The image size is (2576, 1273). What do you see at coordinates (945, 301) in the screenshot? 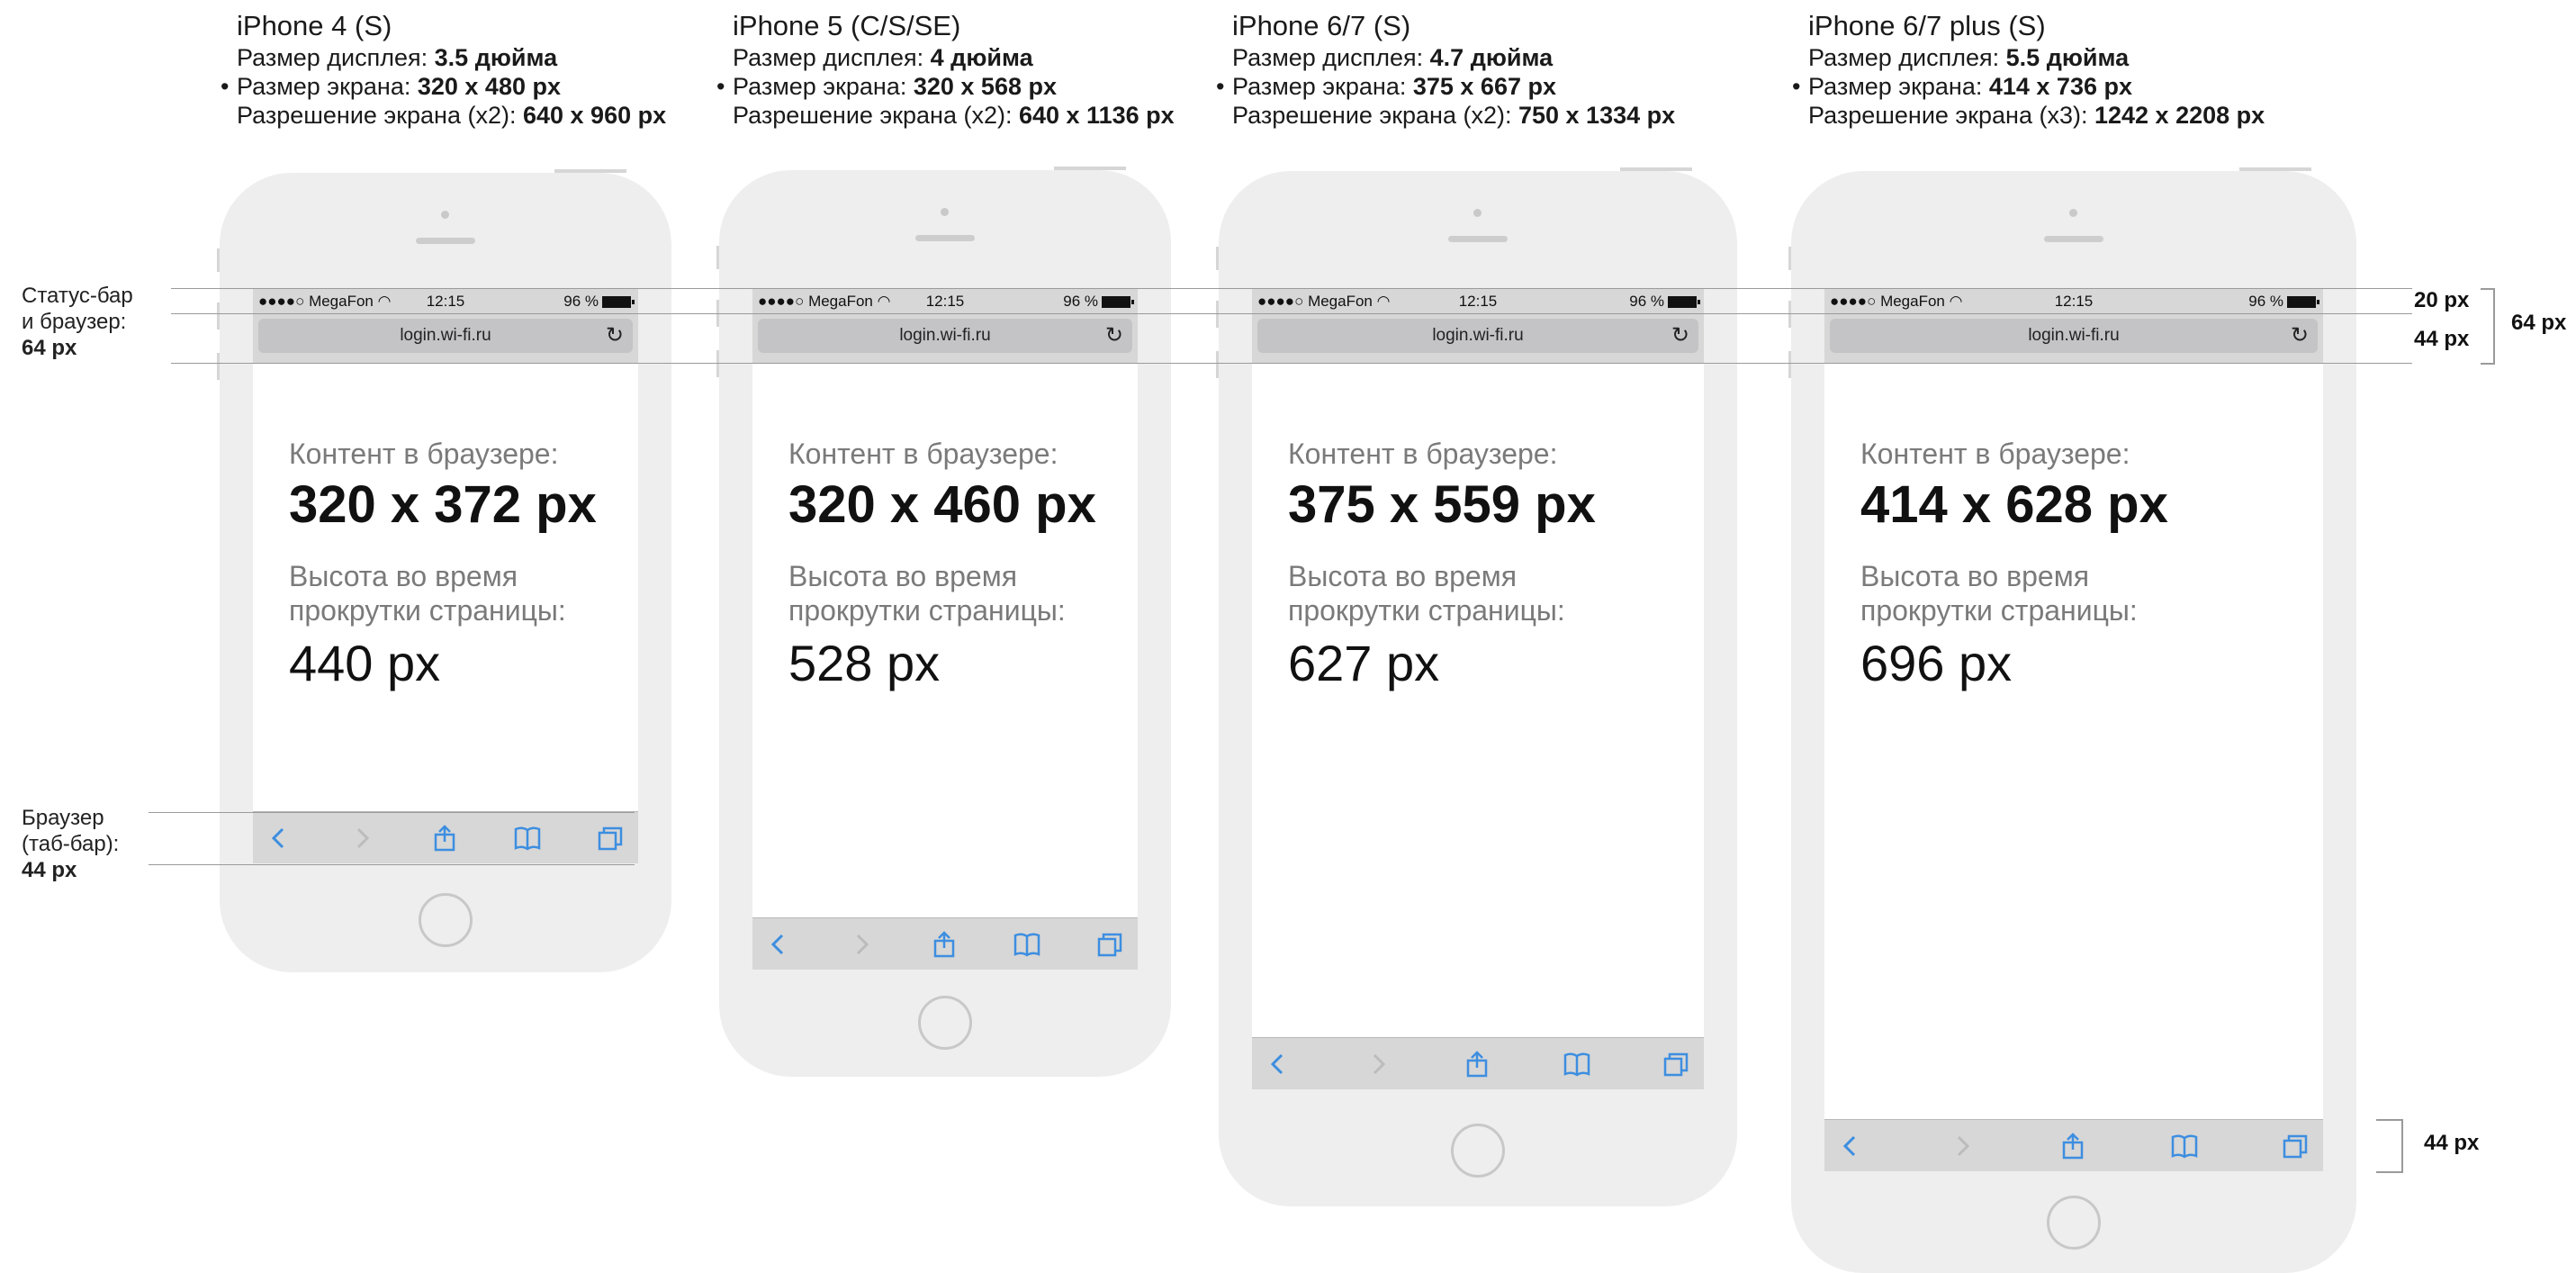
I see `status-bar: ●●●●○ MegaFon ◠ 12:15 96 %` at bounding box center [945, 301].